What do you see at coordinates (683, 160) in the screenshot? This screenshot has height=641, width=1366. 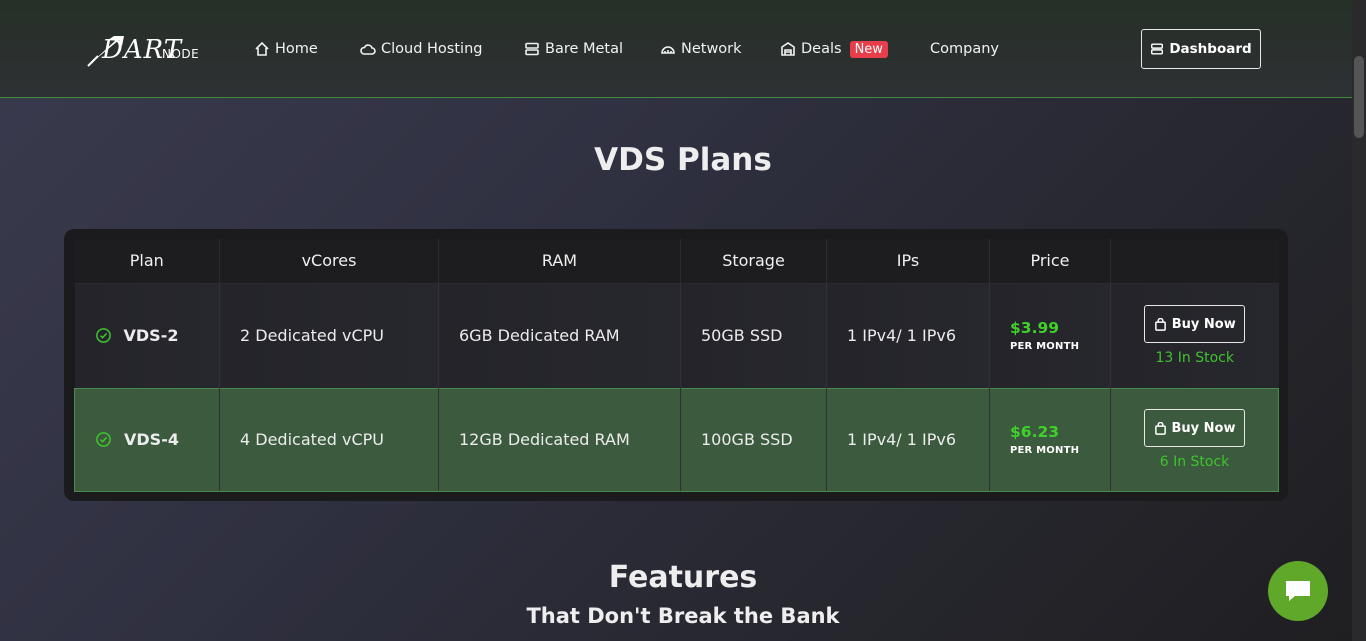 I see `page-title: VDS Plans` at bounding box center [683, 160].